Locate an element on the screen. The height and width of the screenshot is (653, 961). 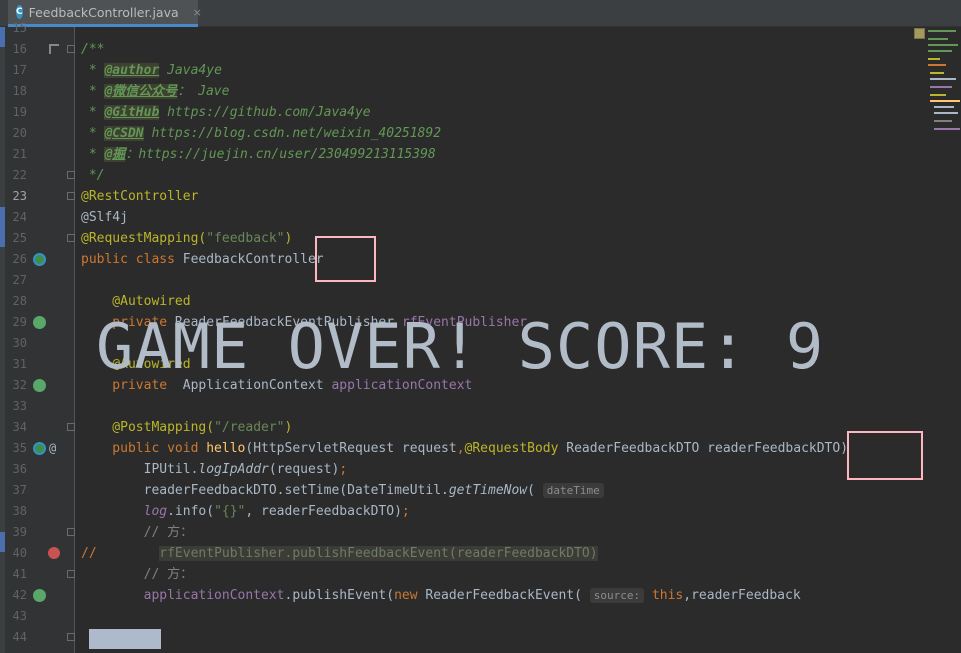
implements-icon is located at coordinates (54, 49).